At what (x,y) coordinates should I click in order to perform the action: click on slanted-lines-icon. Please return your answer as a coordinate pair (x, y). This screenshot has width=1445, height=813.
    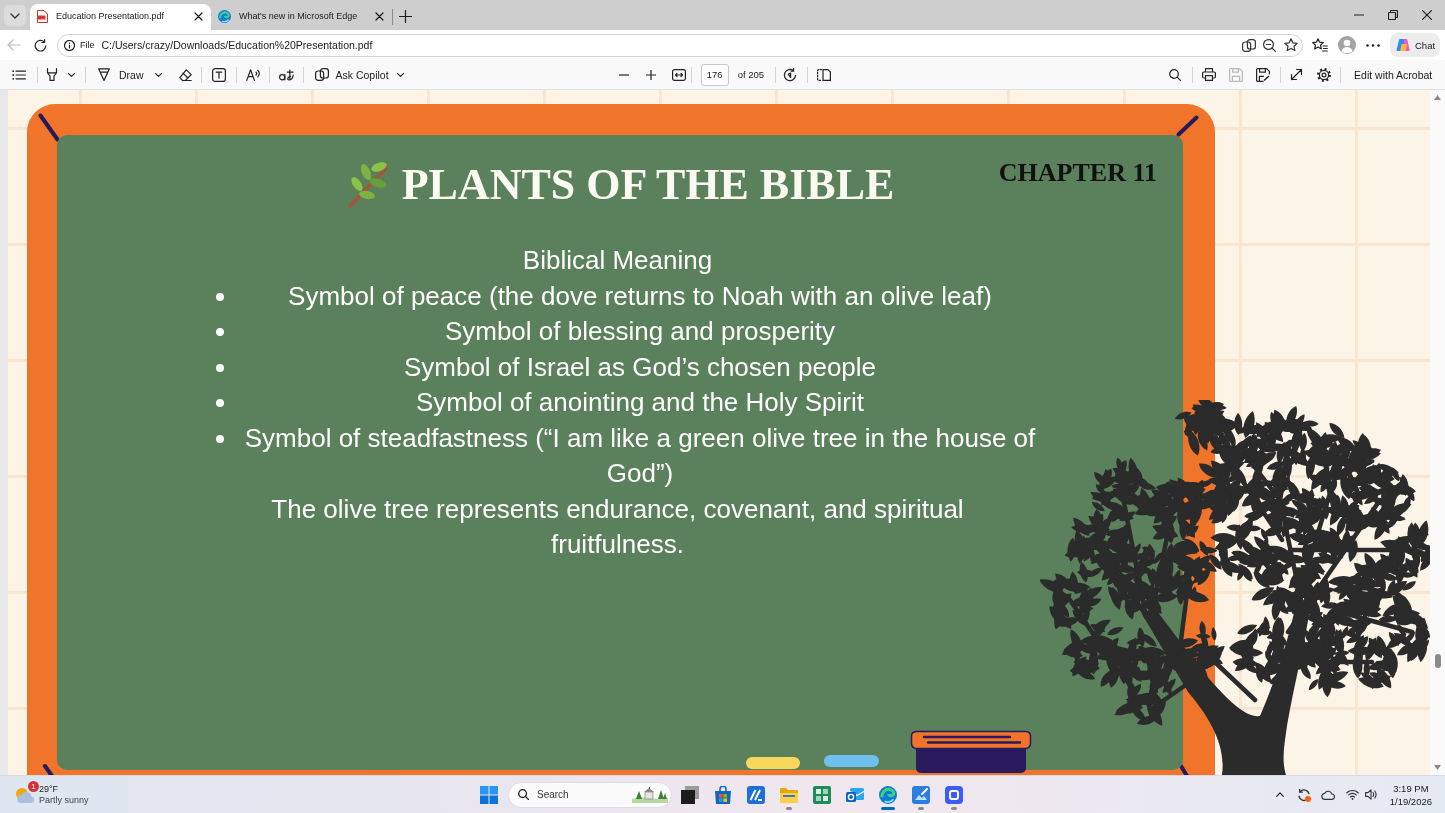
    Looking at the image, I should click on (755, 795).